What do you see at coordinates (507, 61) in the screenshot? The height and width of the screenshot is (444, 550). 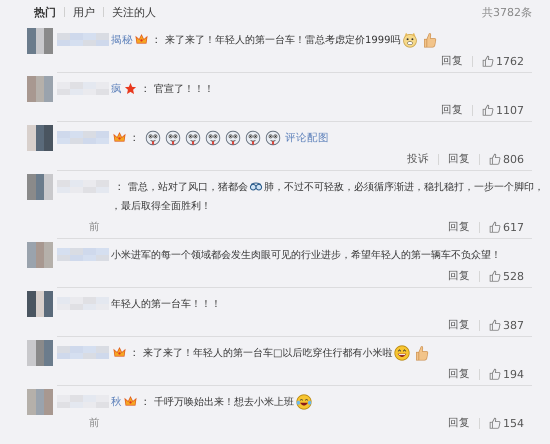 I see `like-button: 1762` at bounding box center [507, 61].